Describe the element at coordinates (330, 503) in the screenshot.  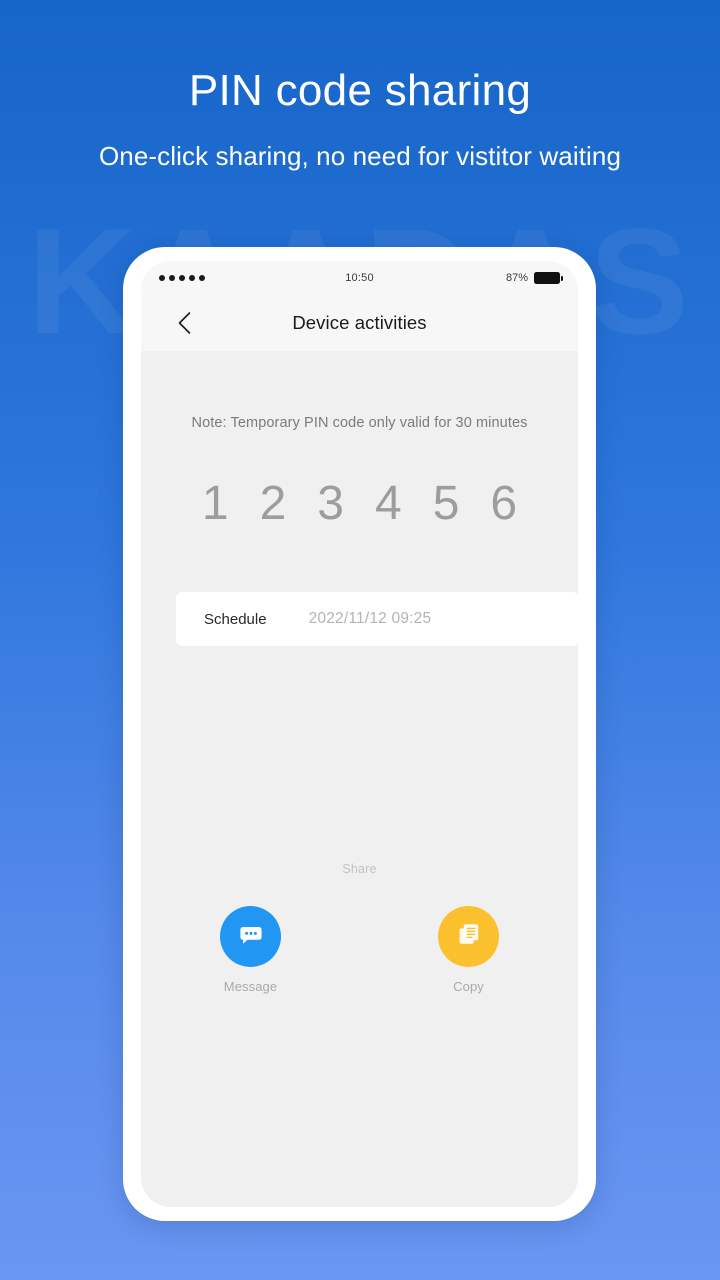
I see `pin-digit: 3` at that location.